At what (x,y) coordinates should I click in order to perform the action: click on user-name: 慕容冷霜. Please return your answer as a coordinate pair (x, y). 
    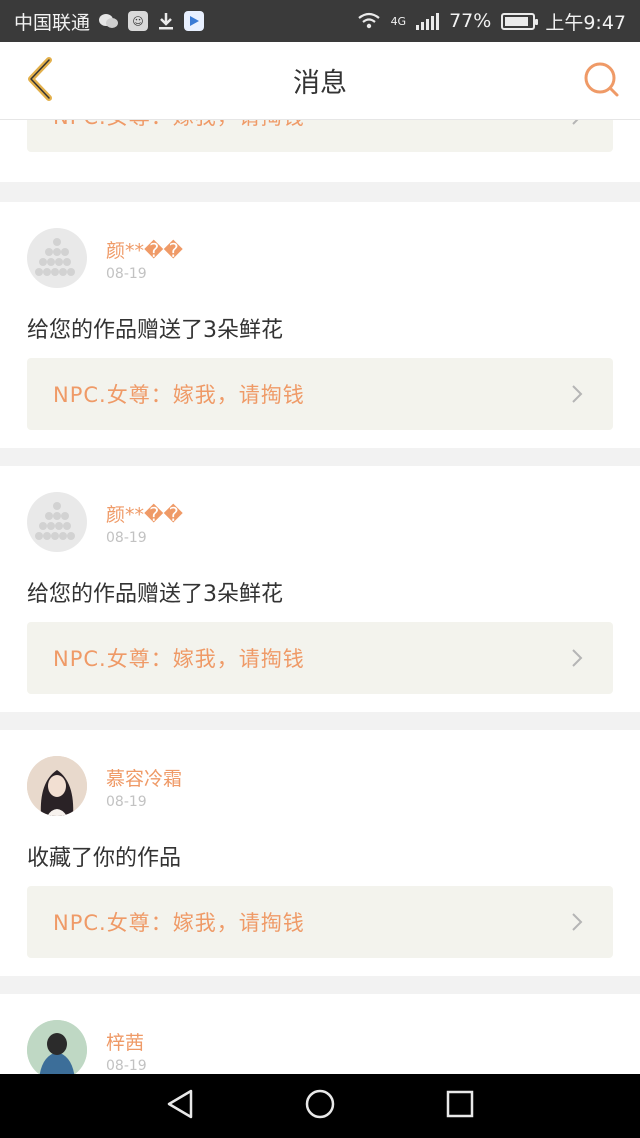
    Looking at the image, I should click on (144, 777).